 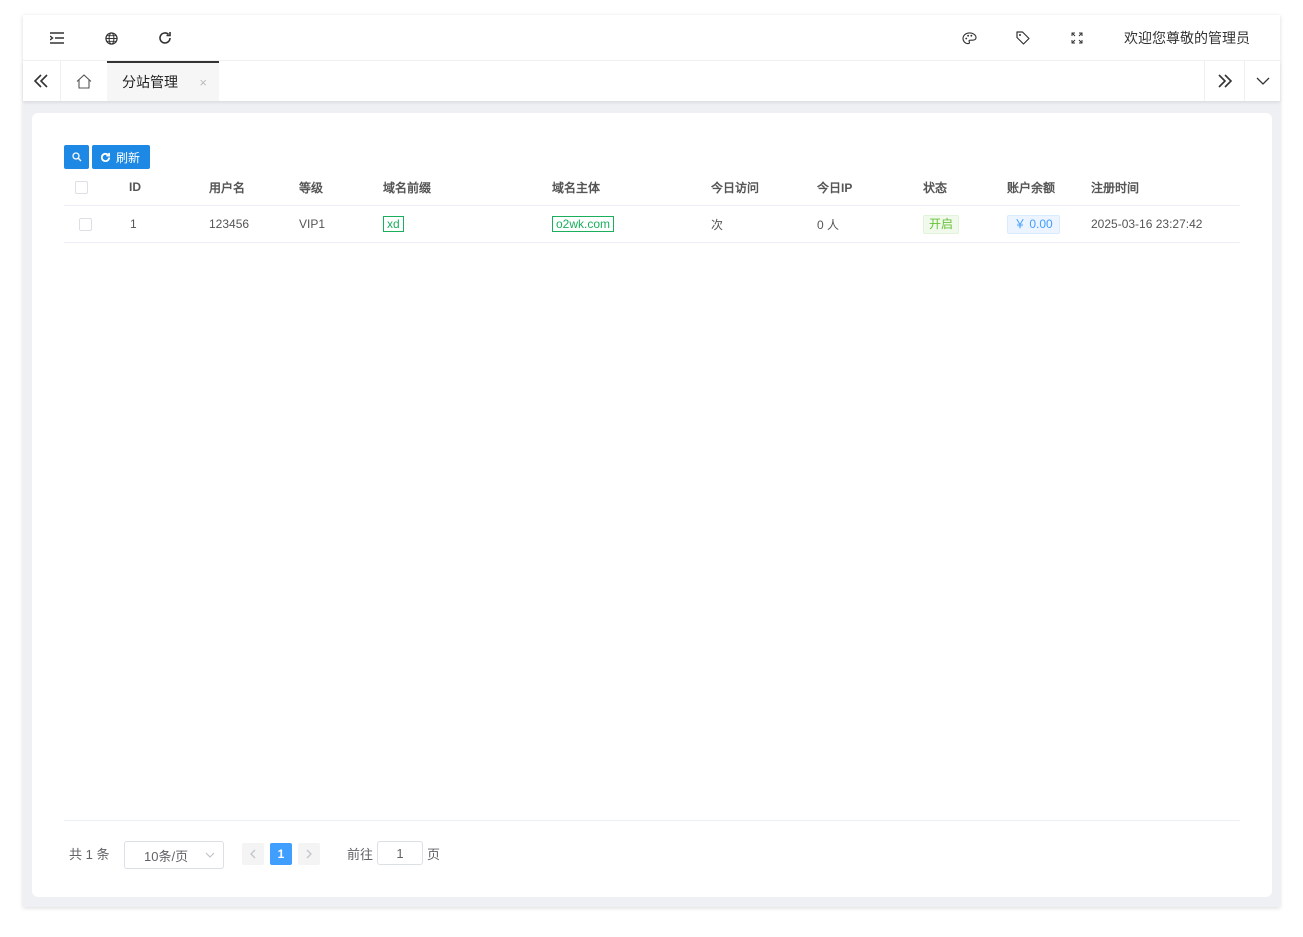 What do you see at coordinates (1023, 38) in the screenshot?
I see `tag-icon` at bounding box center [1023, 38].